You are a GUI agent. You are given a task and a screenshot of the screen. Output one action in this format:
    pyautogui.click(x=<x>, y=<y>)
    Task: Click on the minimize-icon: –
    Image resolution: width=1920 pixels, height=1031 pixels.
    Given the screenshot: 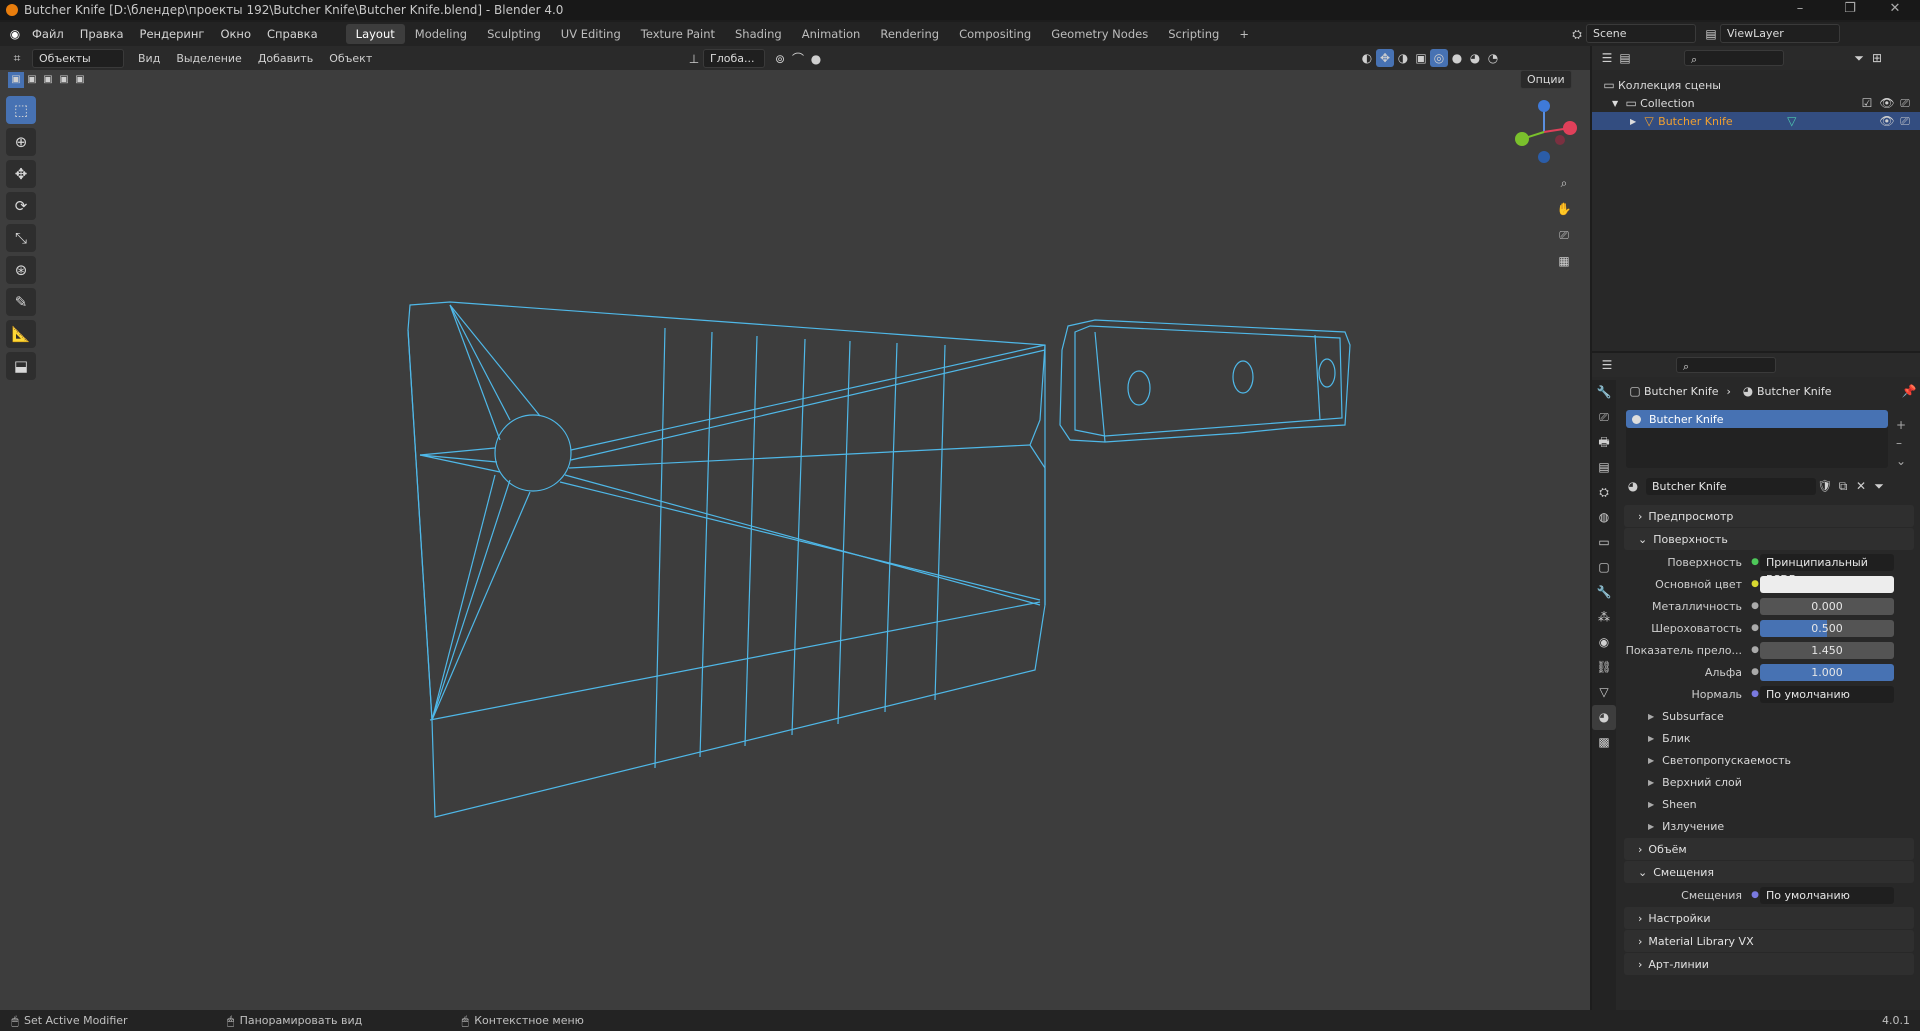 What is the action you would take?
    pyautogui.click(x=1800, y=10)
    